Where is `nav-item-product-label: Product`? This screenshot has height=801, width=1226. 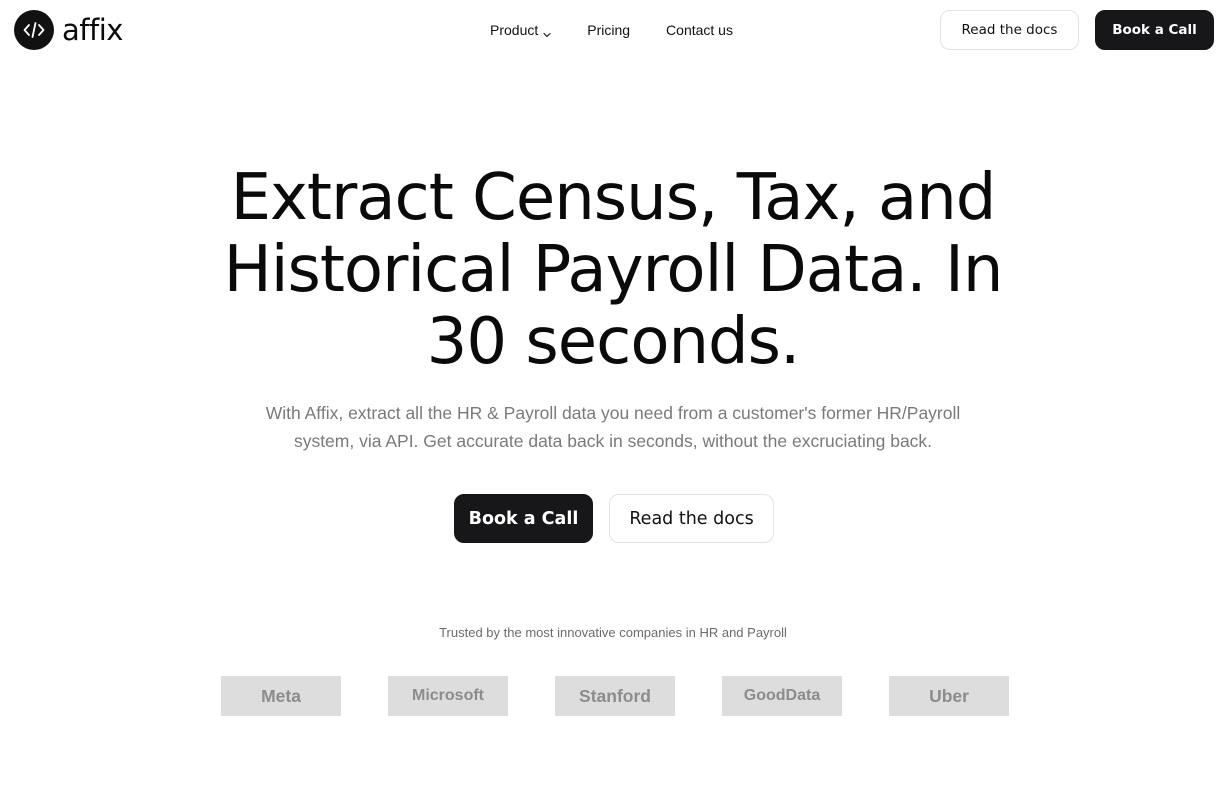
nav-item-product-label: Product is located at coordinates (514, 30).